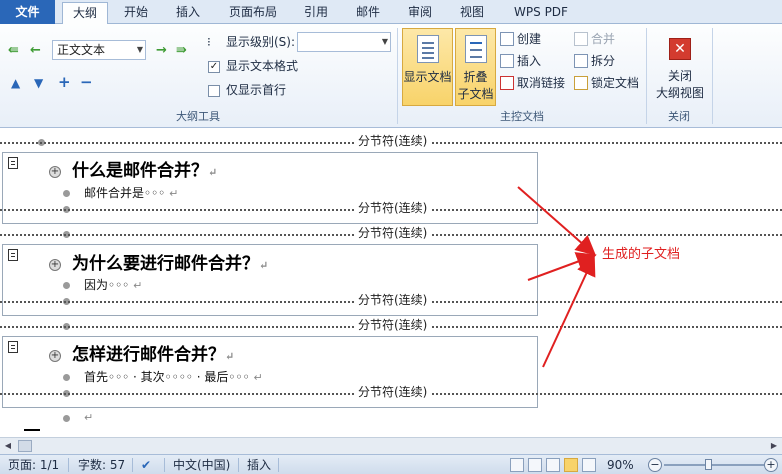 The width and height of the screenshot is (782, 474). Describe the element at coordinates (198, 116) in the screenshot. I see `outline-tools-group-label: 大纲工具` at that location.